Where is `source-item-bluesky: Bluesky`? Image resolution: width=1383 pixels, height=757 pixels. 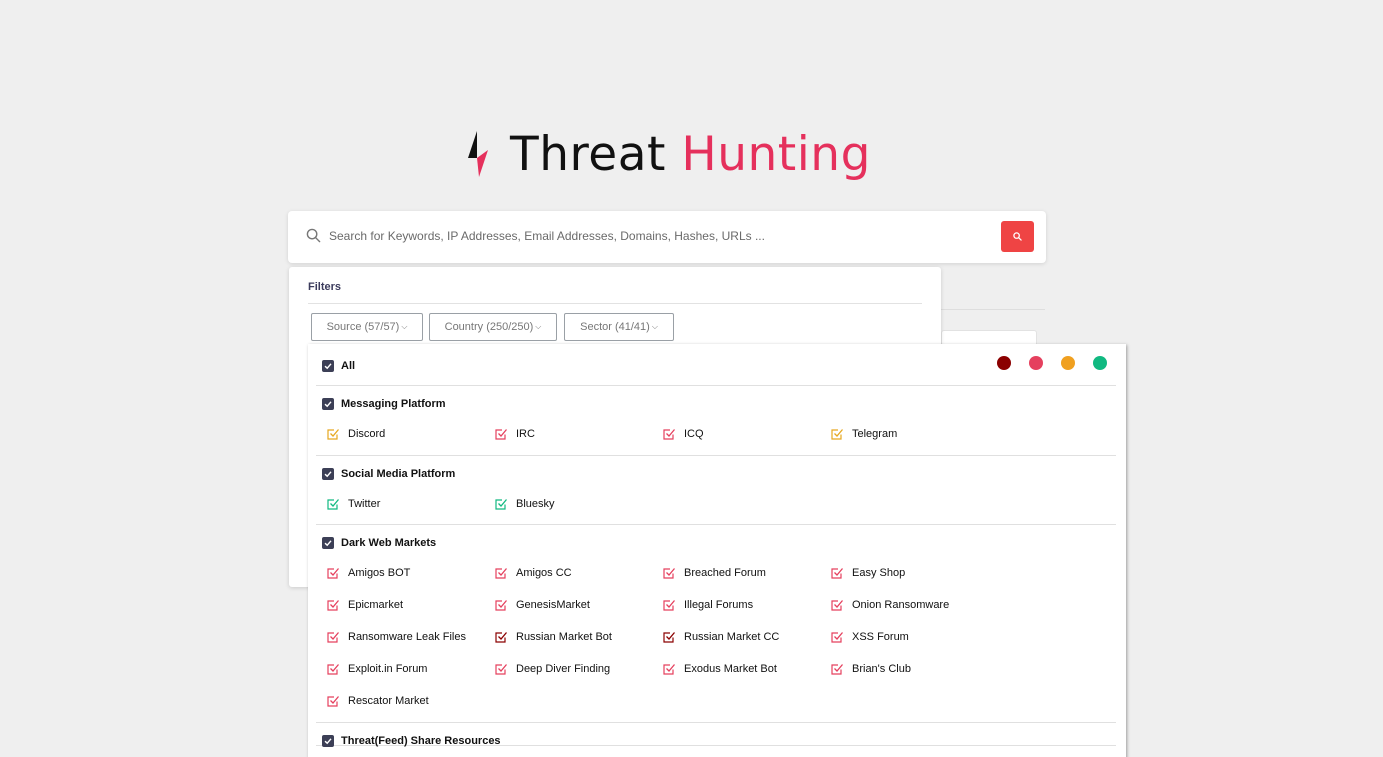 source-item-bluesky: Bluesky is located at coordinates (524, 504).